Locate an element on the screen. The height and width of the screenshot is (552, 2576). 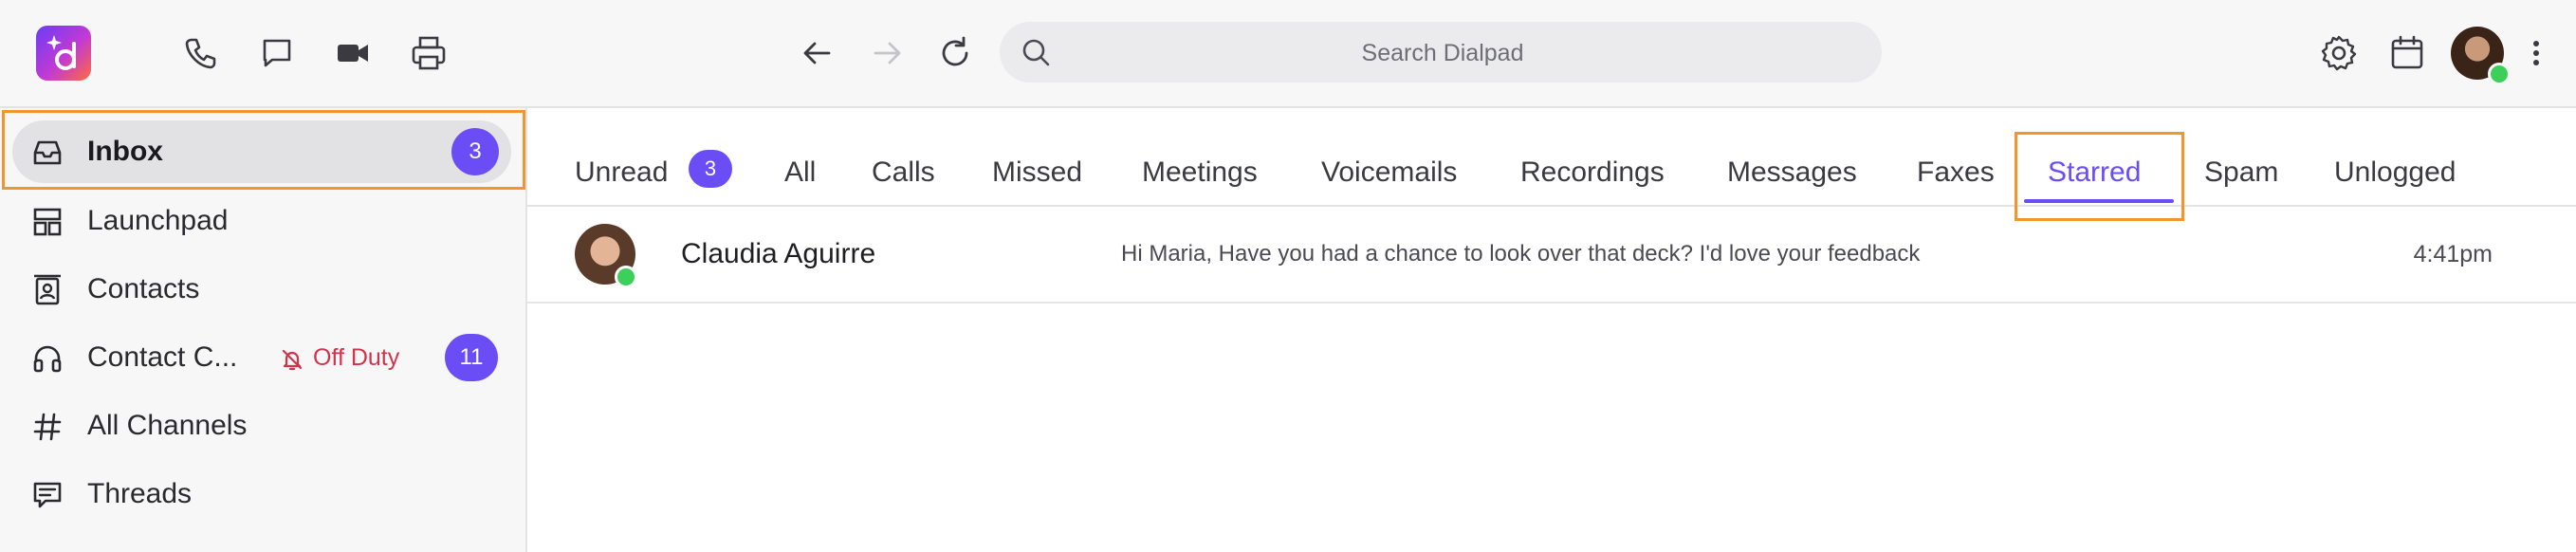
unread-count-badge: 3 is located at coordinates (710, 169).